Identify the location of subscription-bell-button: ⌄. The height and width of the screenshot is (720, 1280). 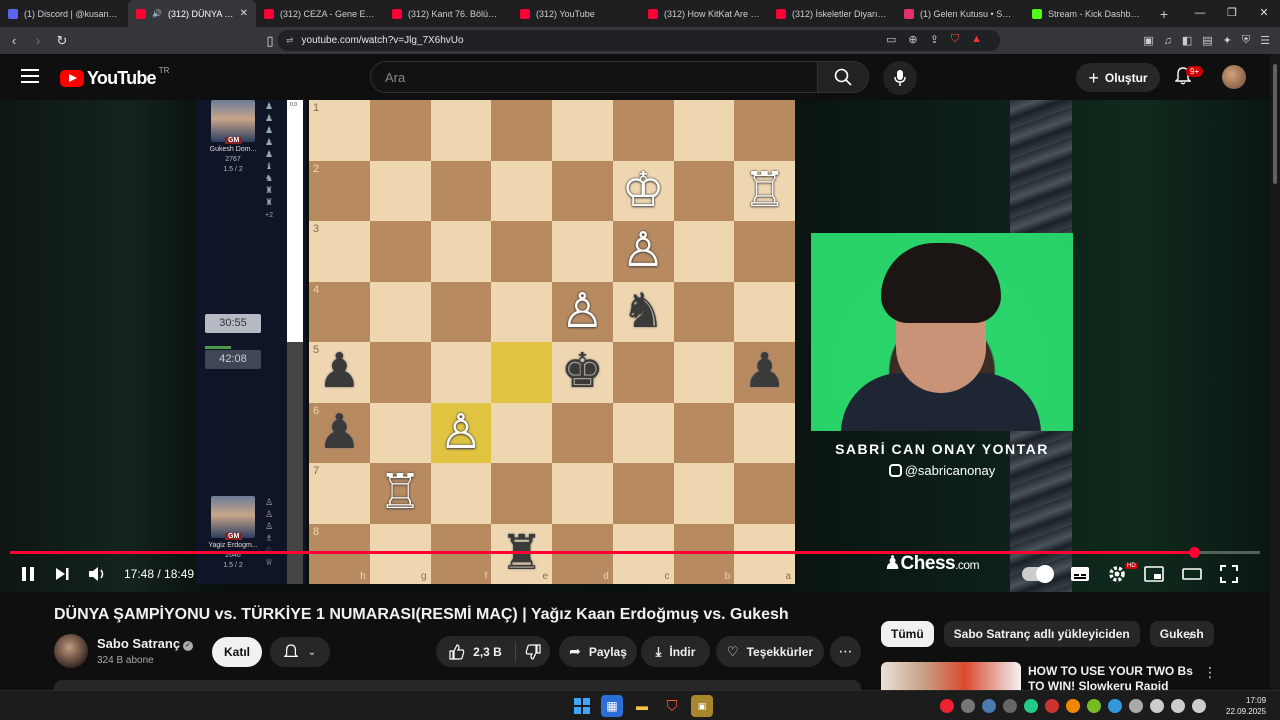
(300, 652).